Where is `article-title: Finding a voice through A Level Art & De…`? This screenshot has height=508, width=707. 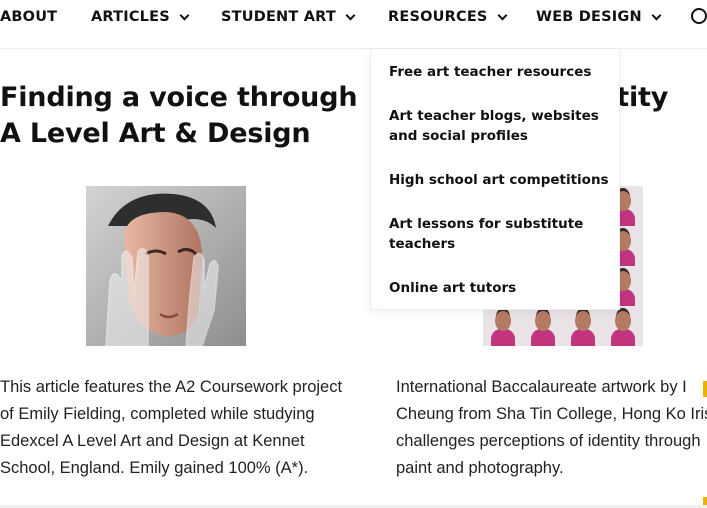
article-title: Finding a voice through A Level Art & De… is located at coordinates (180, 116).